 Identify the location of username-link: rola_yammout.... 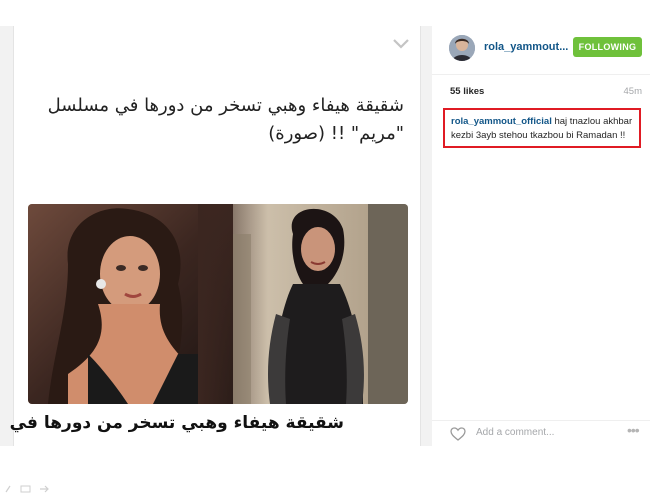
(526, 47).